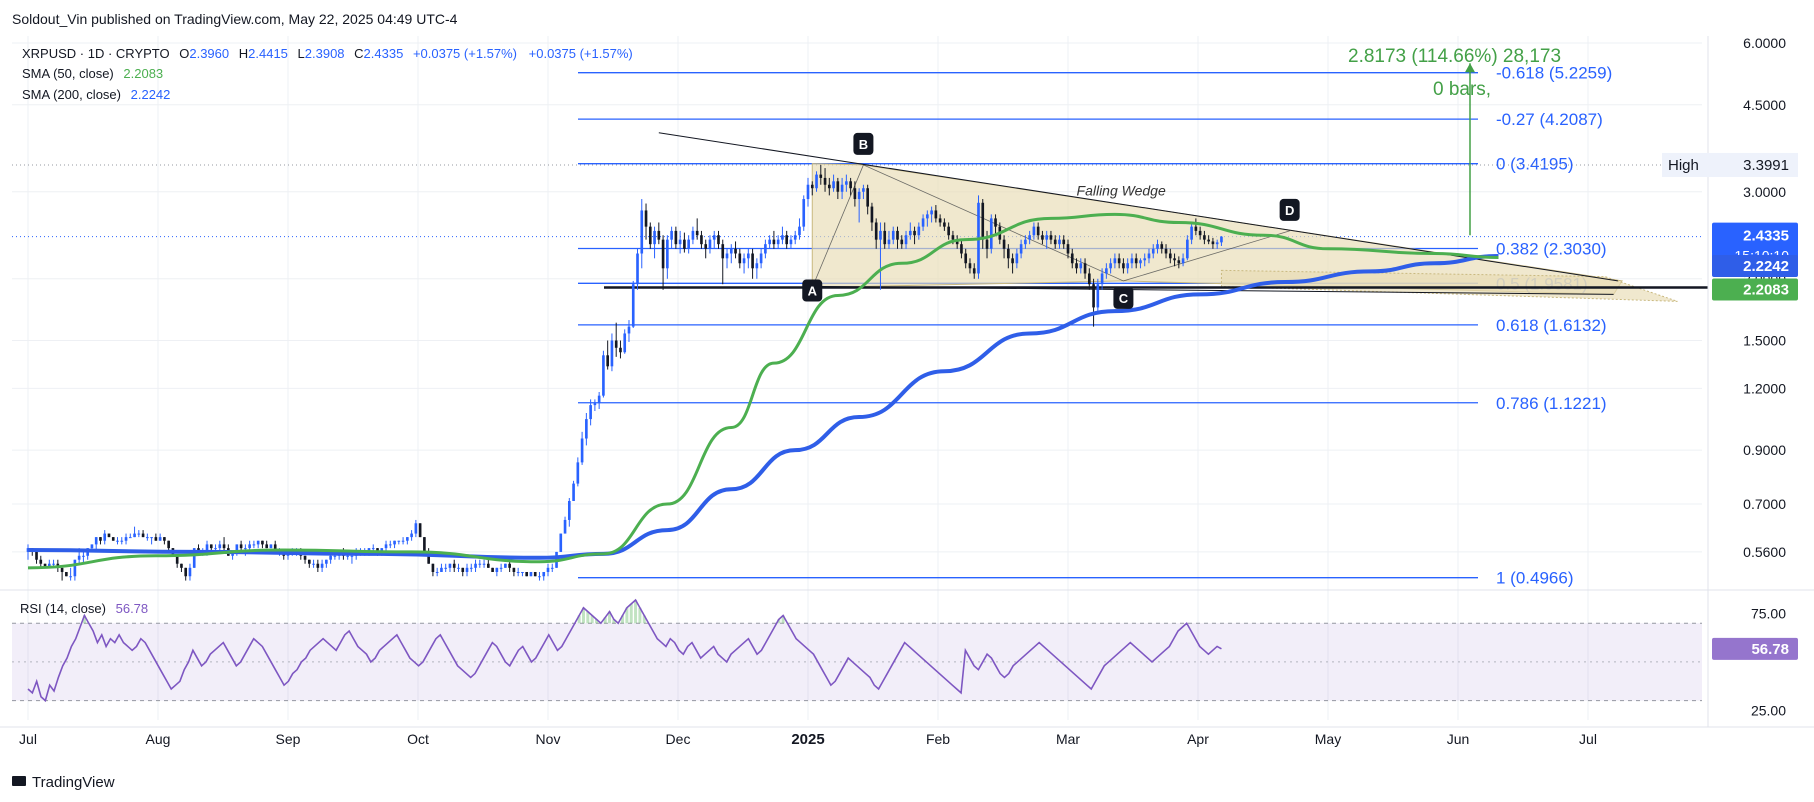  What do you see at coordinates (857, 650) in the screenshot?
I see `rsi-pane` at bounding box center [857, 650].